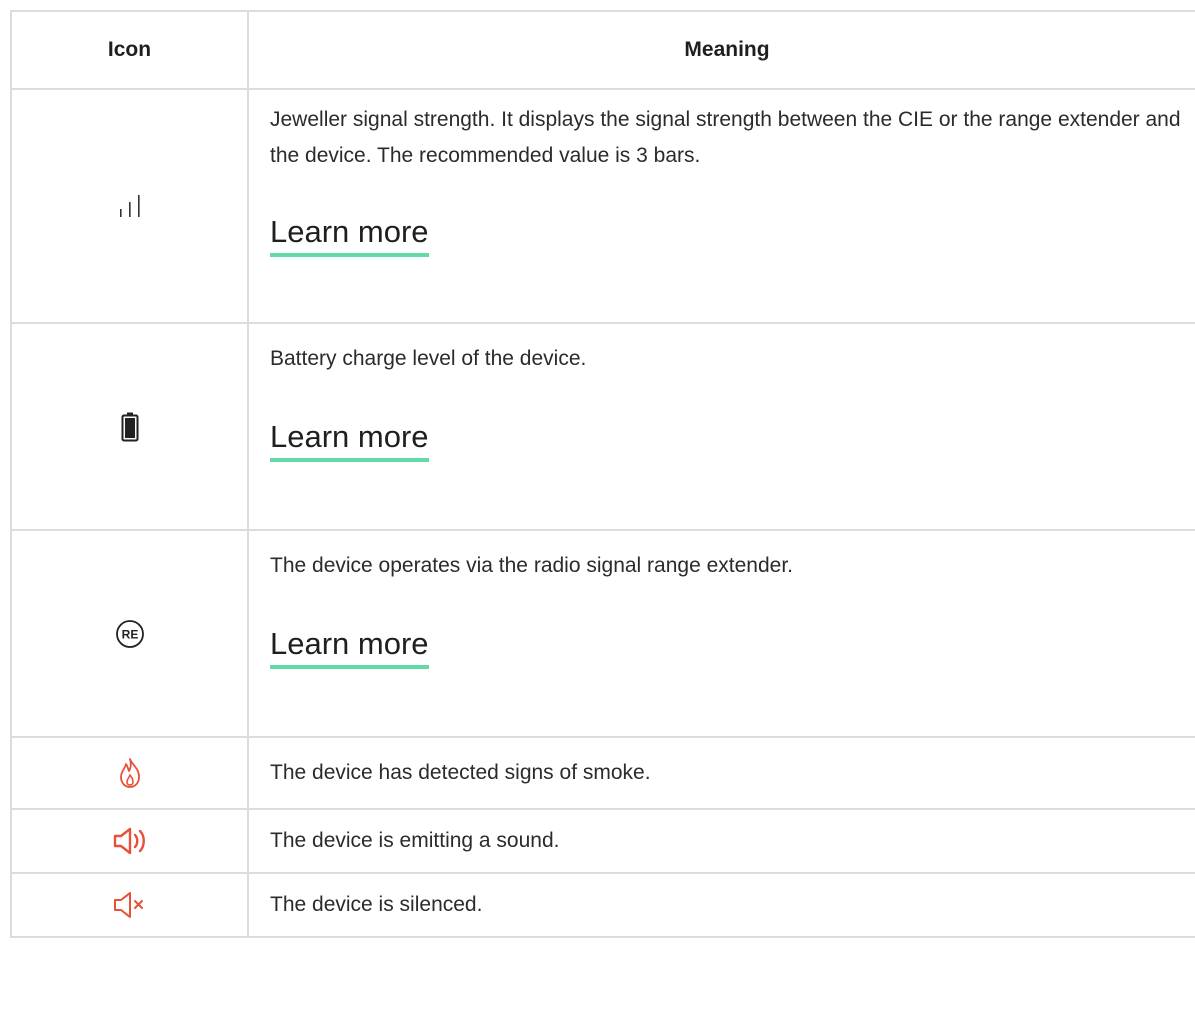 The width and height of the screenshot is (1195, 1017). What do you see at coordinates (129, 841) in the screenshot?
I see `speaker-sound-icon` at bounding box center [129, 841].